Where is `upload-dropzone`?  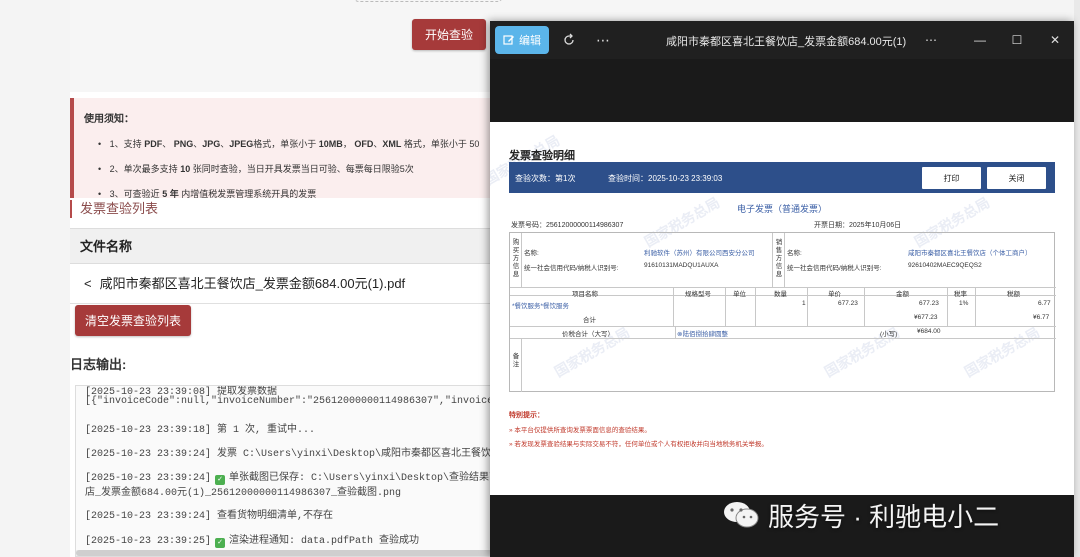 upload-dropzone is located at coordinates (428, 1).